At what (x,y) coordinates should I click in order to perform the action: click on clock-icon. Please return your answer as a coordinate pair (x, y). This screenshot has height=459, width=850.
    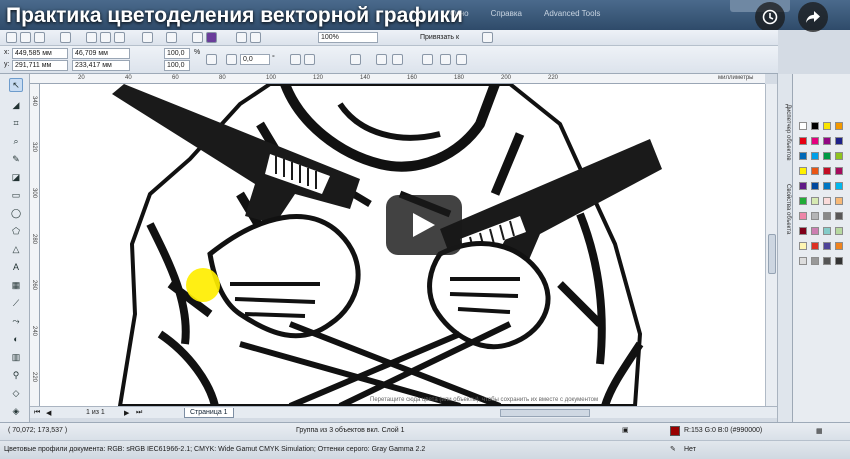
    Looking at the image, I should click on (770, 17).